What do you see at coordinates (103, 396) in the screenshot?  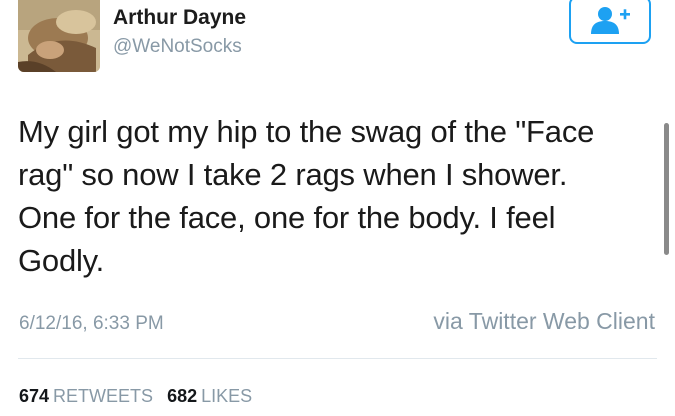 I see `retweets-label: RETWEETS` at bounding box center [103, 396].